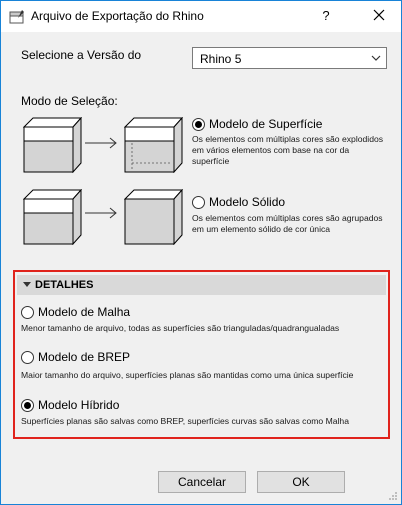  I want to click on collapse-triangle-icon, so click(27, 284).